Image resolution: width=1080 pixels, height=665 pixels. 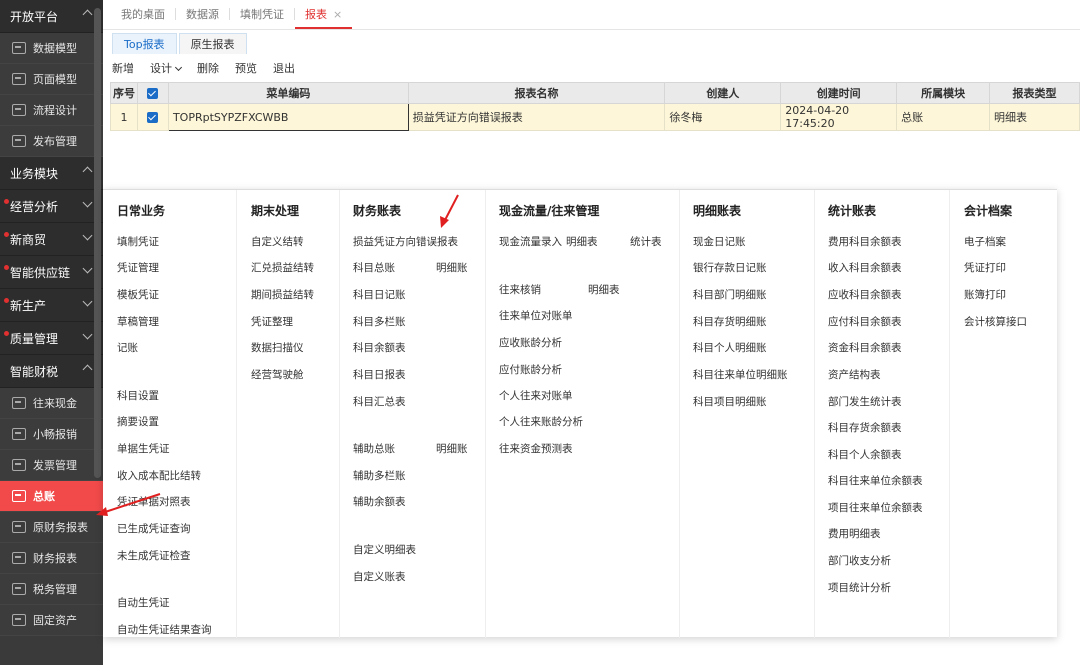 I want to click on row-name: 损益凭证方向错误报表, so click(x=536, y=117).